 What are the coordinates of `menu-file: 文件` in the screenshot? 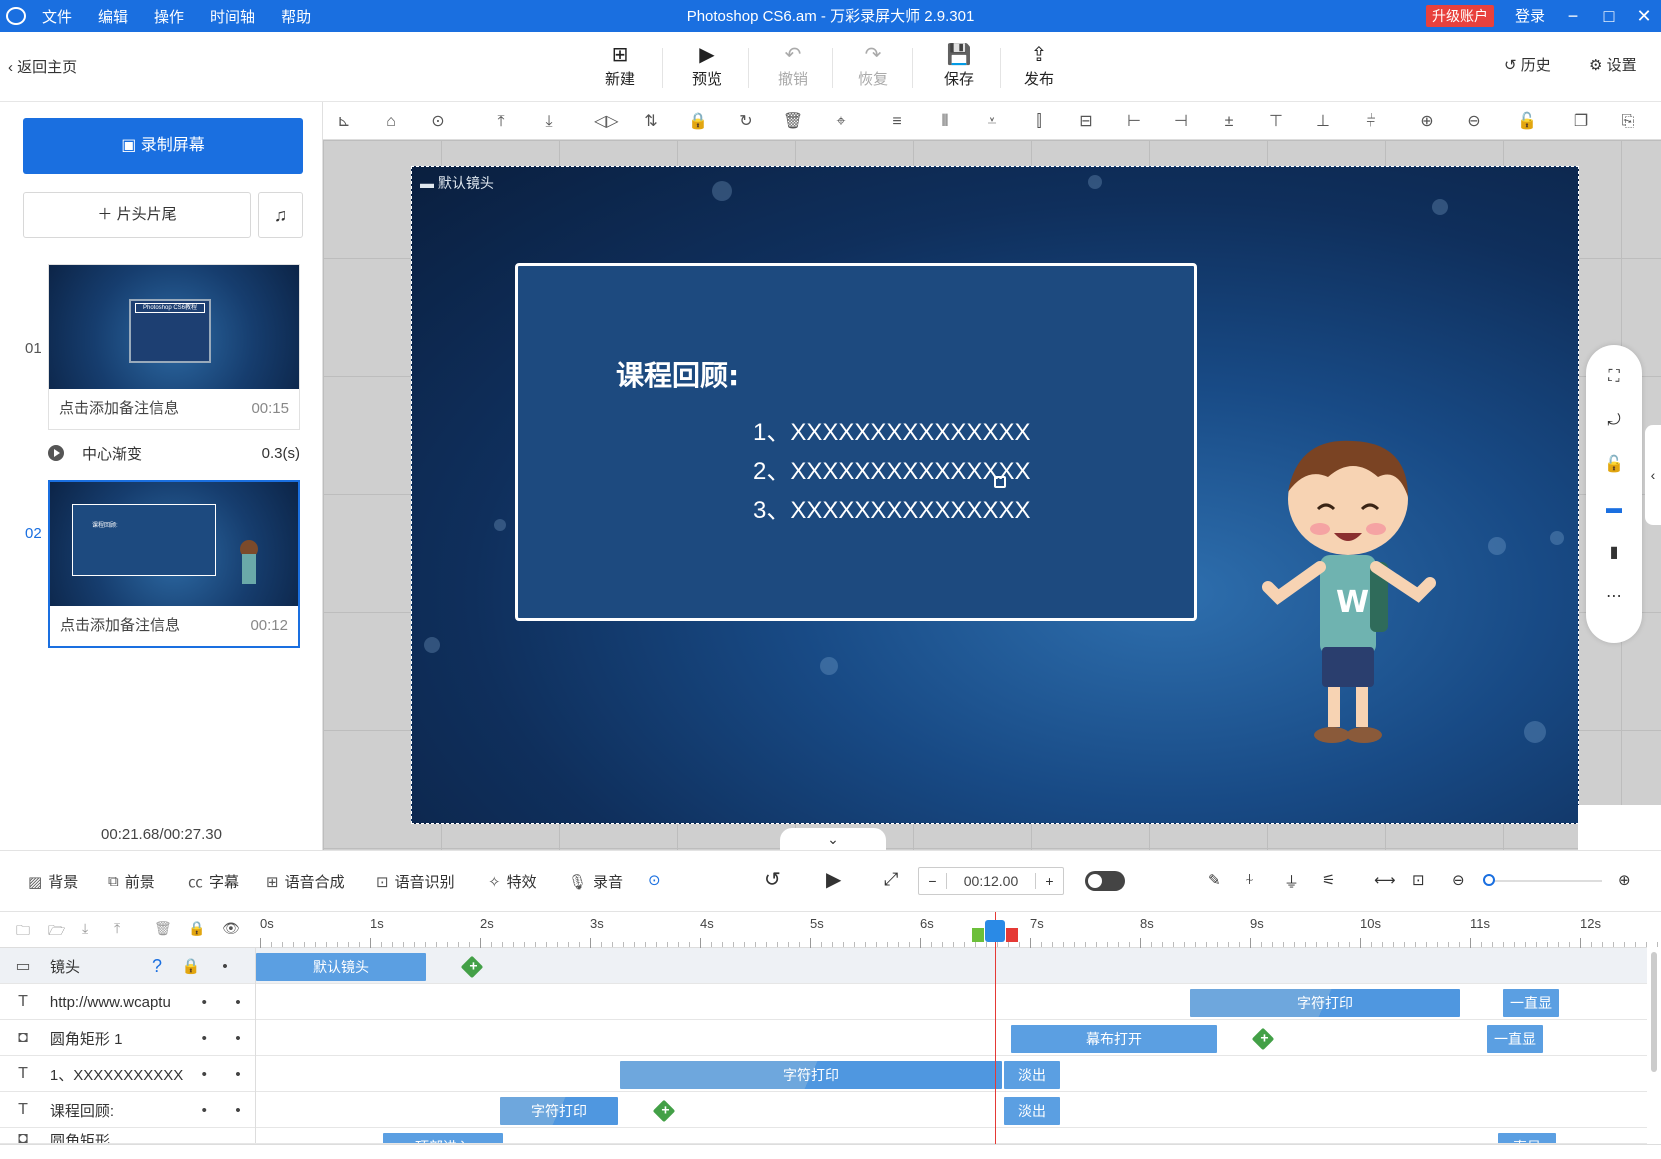 It's located at (57, 16).